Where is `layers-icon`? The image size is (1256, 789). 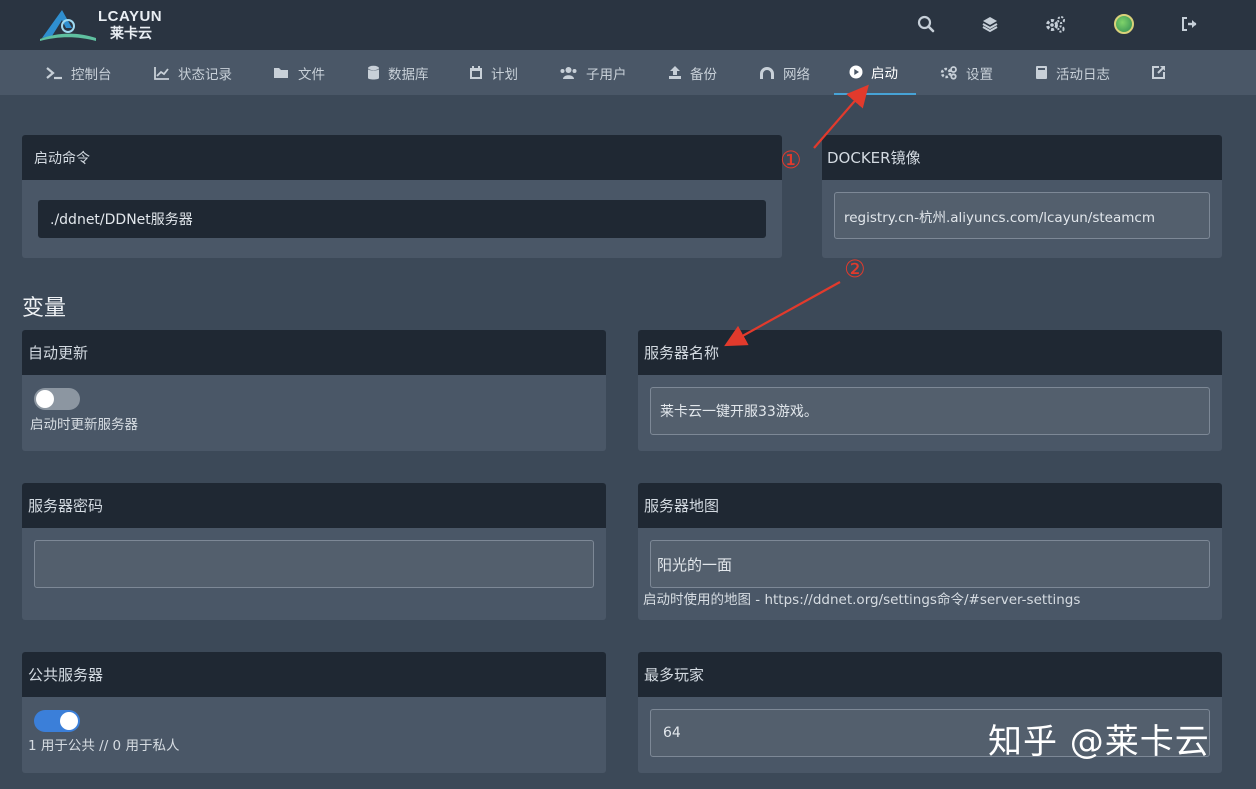 layers-icon is located at coordinates (990, 24).